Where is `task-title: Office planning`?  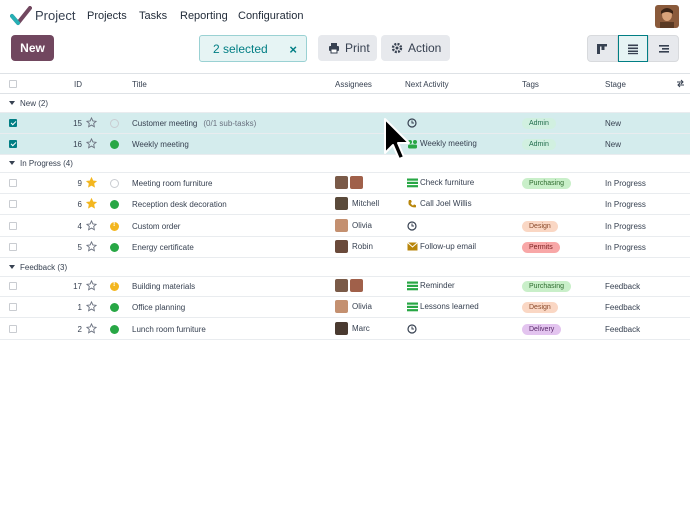 task-title: Office planning is located at coordinates (158, 307).